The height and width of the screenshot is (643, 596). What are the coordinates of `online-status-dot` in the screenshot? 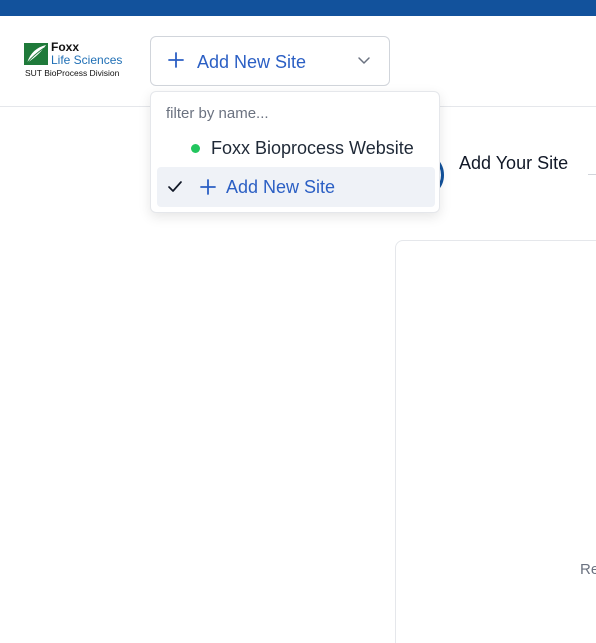 It's located at (195, 148).